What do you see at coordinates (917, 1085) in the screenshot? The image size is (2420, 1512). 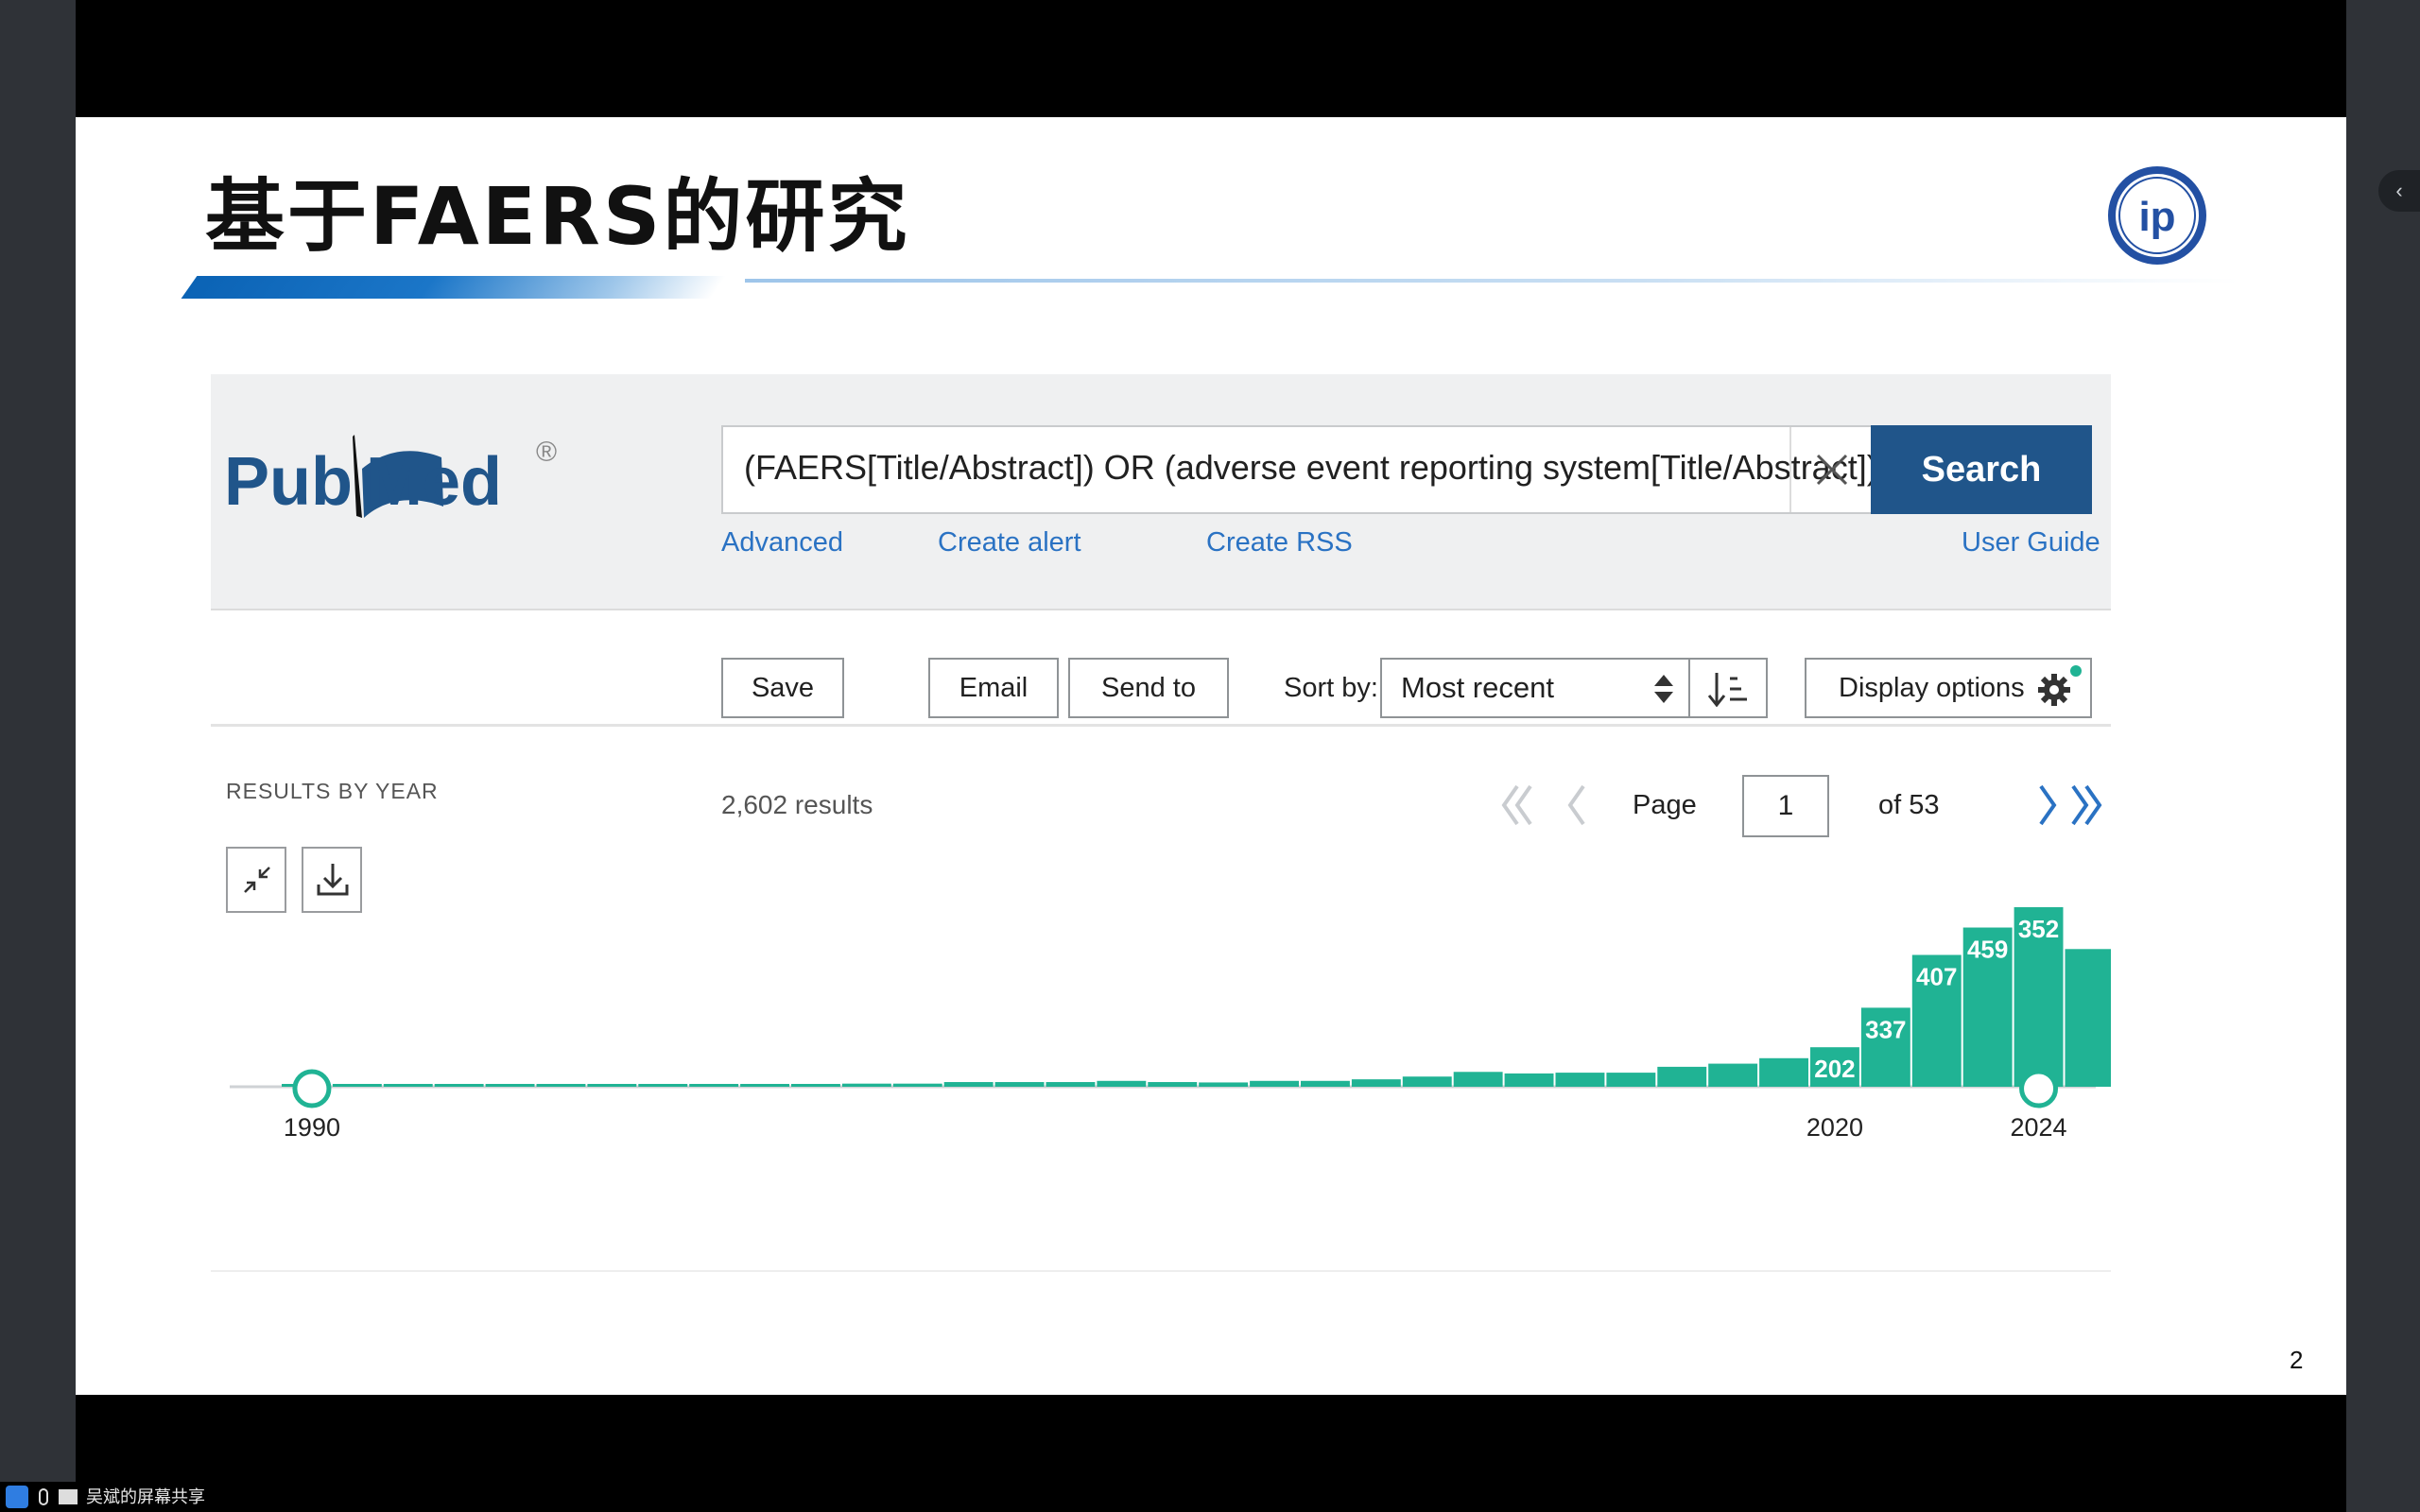 I see `bar-2002` at bounding box center [917, 1085].